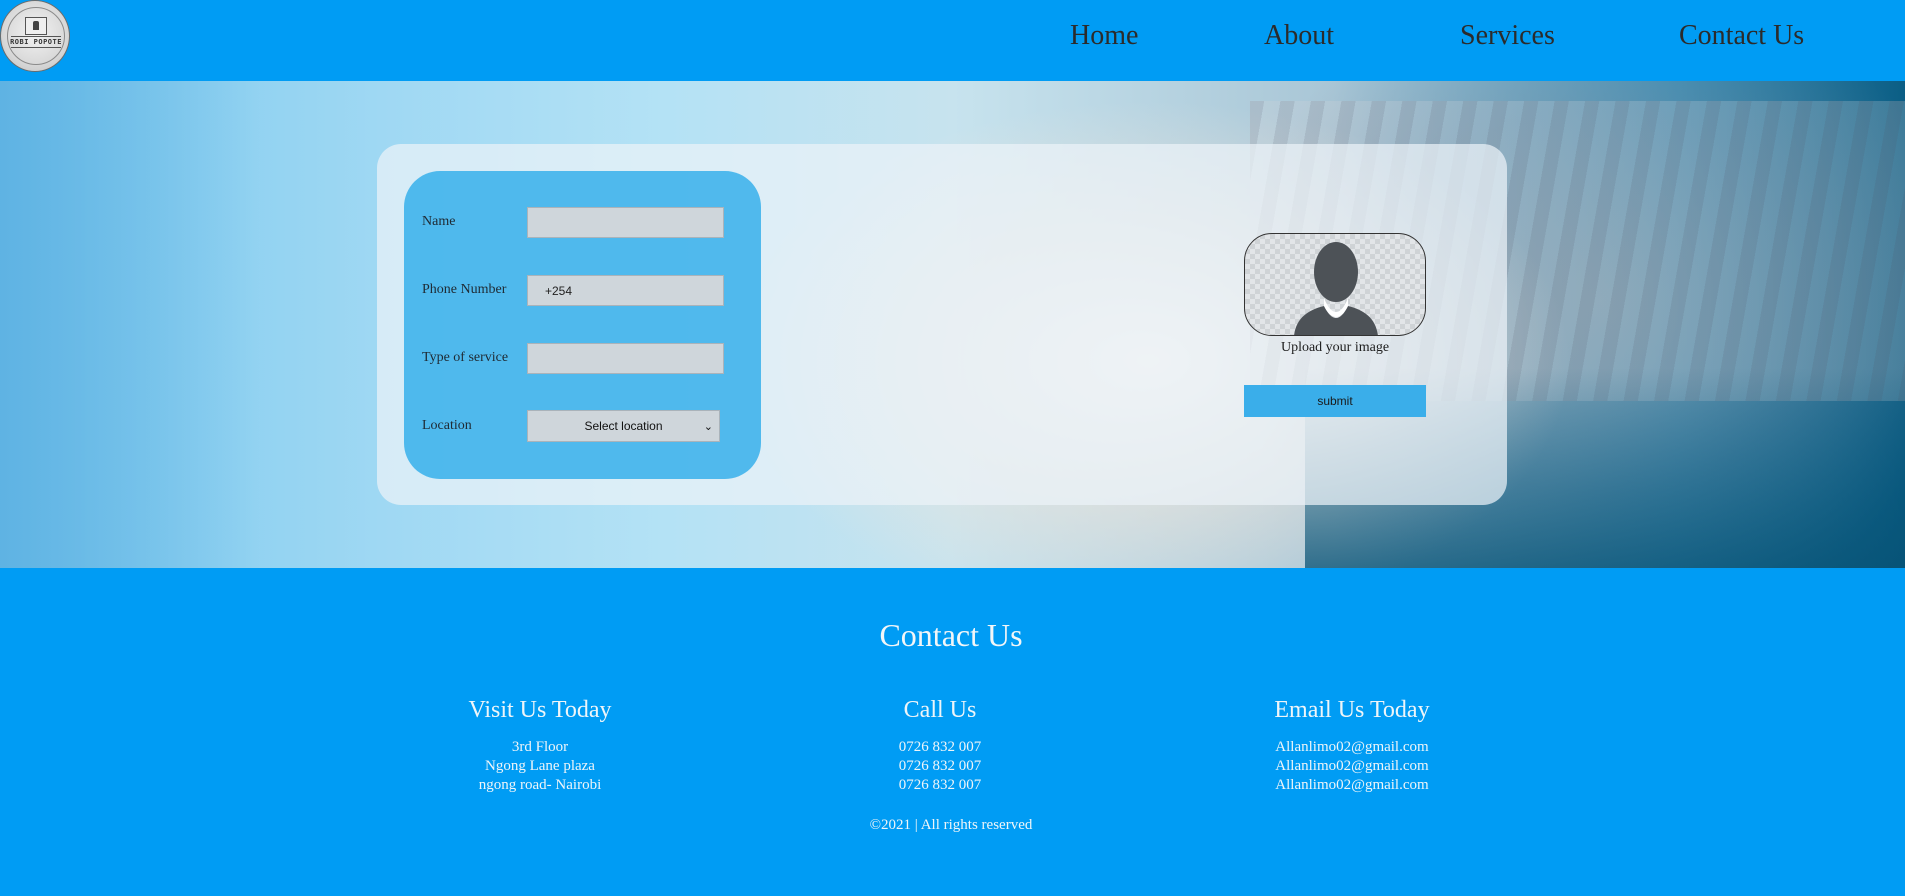 This screenshot has width=1905, height=896. What do you see at coordinates (447, 425) in the screenshot?
I see `location-label: Location` at bounding box center [447, 425].